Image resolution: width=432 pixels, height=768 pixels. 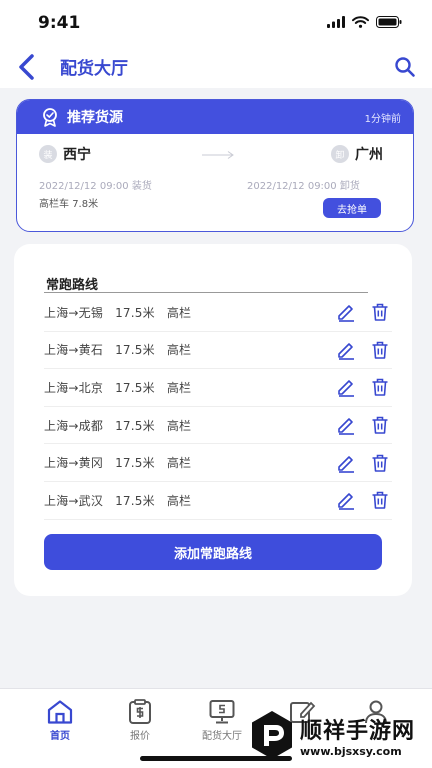 What do you see at coordinates (74, 425) in the screenshot?
I see `route-path: 上海→成都` at bounding box center [74, 425].